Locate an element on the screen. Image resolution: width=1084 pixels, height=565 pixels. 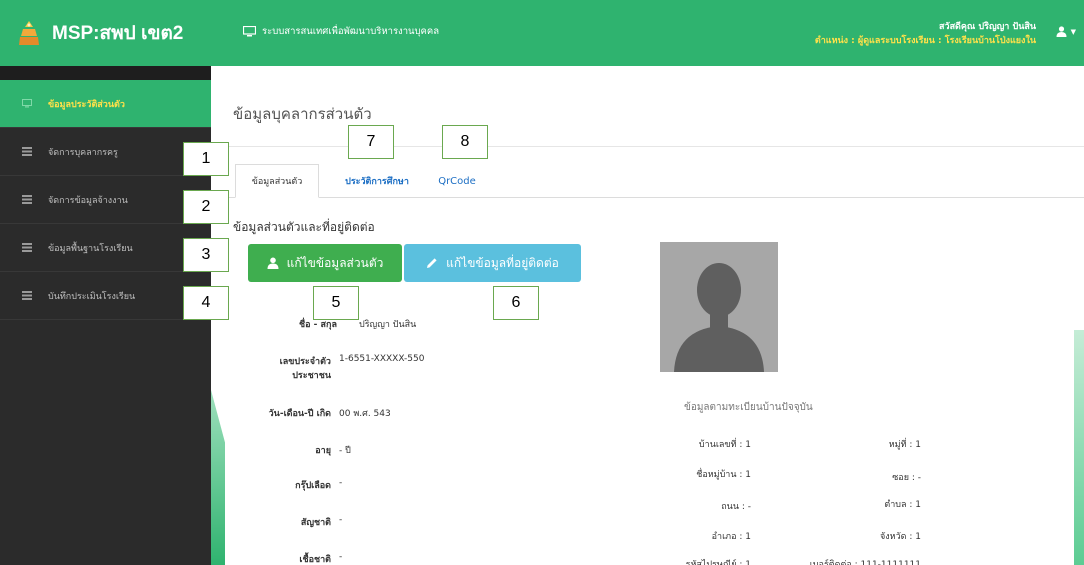
address-tambon: ตำบล : 1 is located at coordinates (902, 505).